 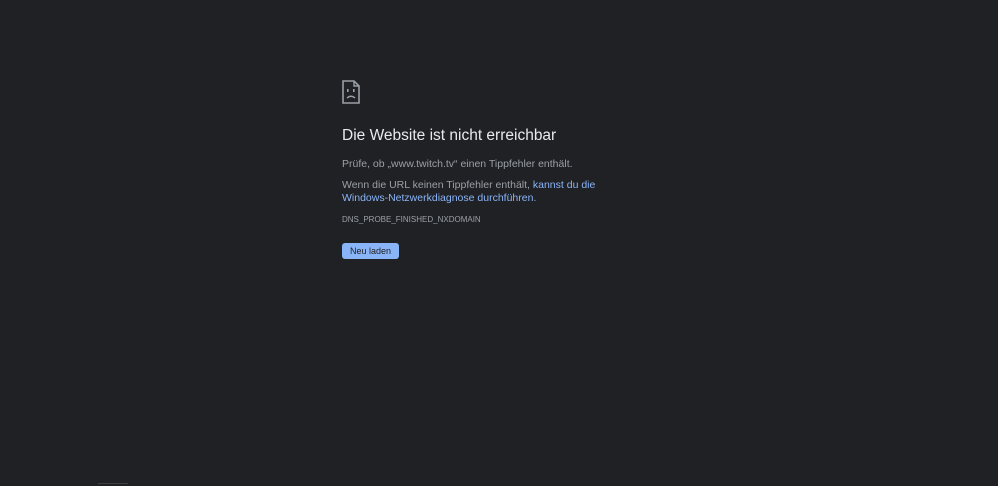 I want to click on error-code: DNS_PROBE_FINISHED_NXDOMAIN, so click(x=411, y=219).